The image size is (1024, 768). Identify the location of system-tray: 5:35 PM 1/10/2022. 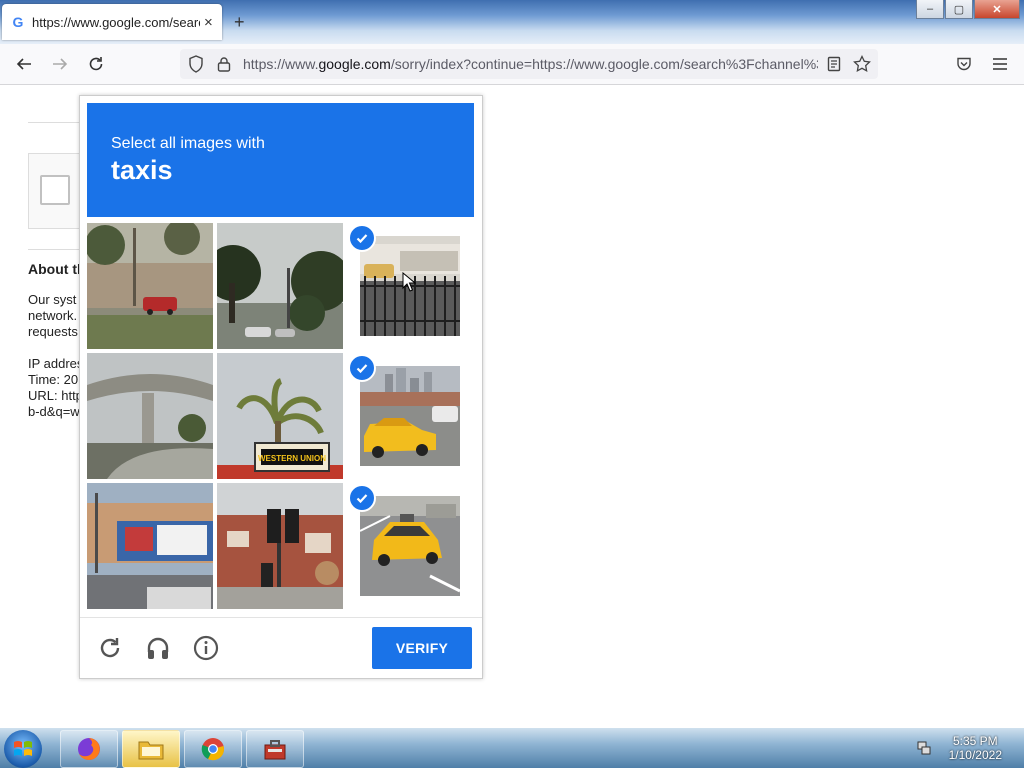
(968, 748).